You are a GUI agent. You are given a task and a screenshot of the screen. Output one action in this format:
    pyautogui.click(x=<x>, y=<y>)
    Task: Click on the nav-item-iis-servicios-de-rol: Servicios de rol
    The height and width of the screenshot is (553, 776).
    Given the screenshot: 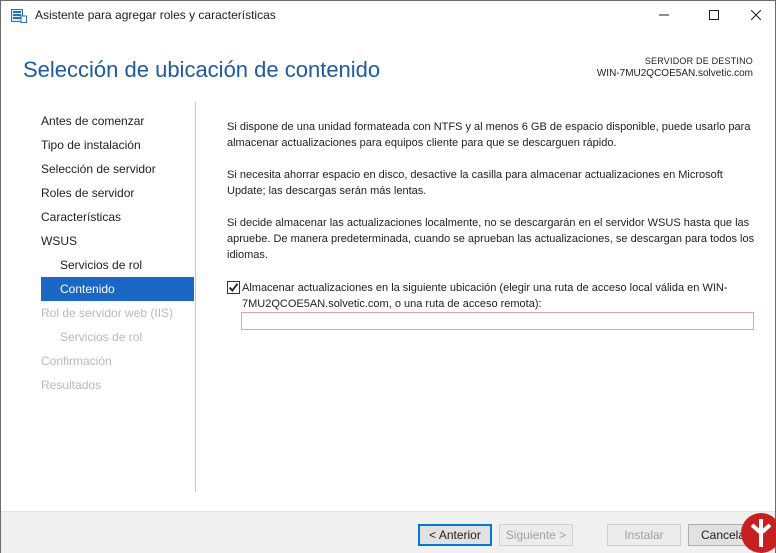 What is the action you would take?
    pyautogui.click(x=101, y=337)
    